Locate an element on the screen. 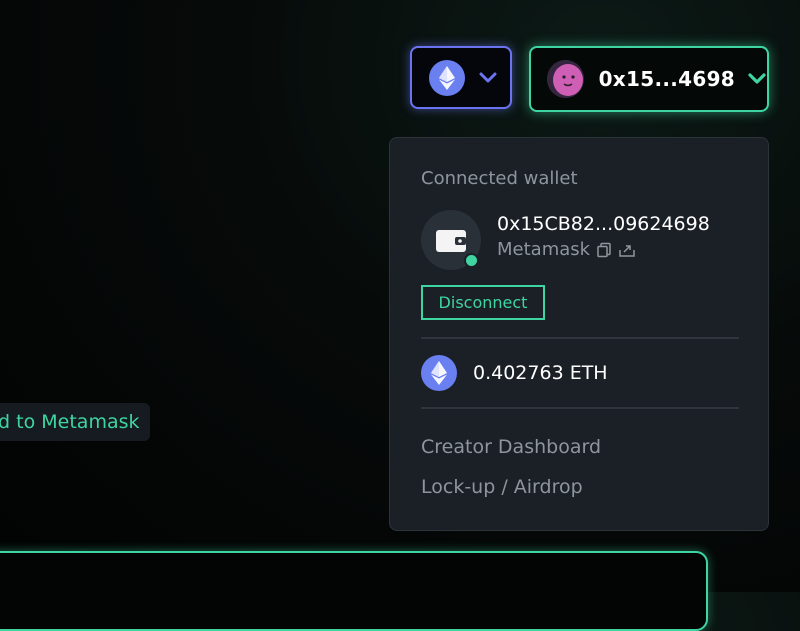  wallet-icon is located at coordinates (451, 240).